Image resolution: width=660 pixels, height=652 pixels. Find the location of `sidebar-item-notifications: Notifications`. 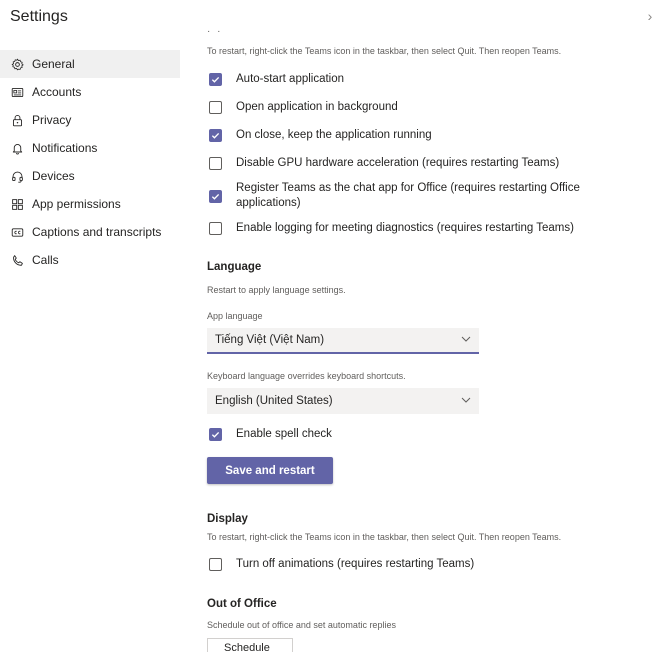

sidebar-item-notifications: Notifications is located at coordinates (90, 148).